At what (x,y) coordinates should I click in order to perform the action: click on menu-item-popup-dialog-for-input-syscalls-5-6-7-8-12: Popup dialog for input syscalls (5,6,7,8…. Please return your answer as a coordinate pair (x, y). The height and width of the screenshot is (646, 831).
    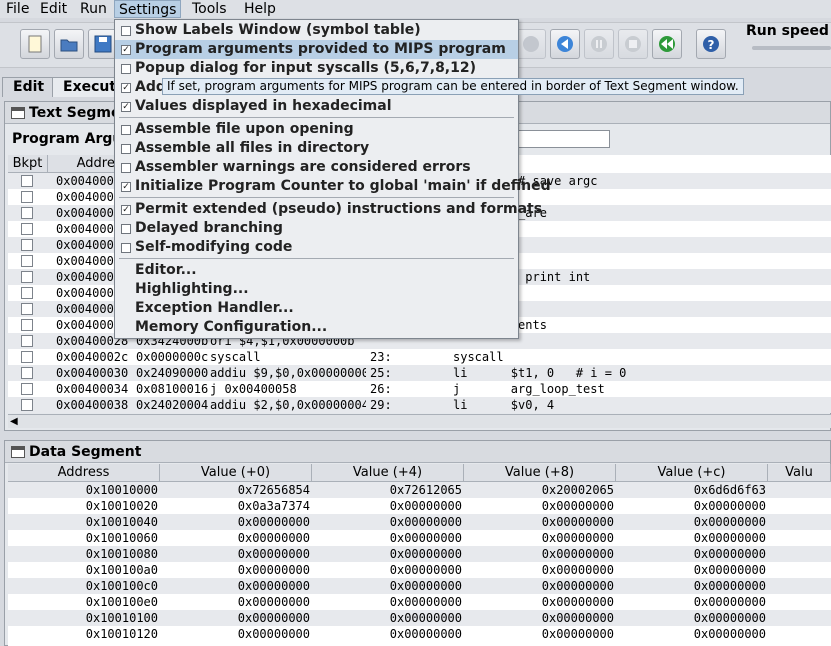
    Looking at the image, I should click on (316, 68).